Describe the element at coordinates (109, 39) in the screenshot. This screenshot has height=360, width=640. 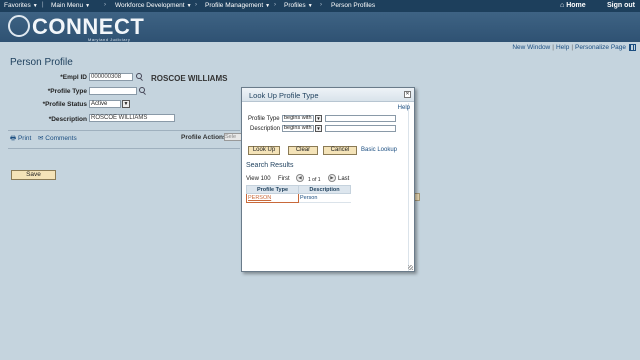
I see `logo-subtitle: Maryland Judiciary` at that location.